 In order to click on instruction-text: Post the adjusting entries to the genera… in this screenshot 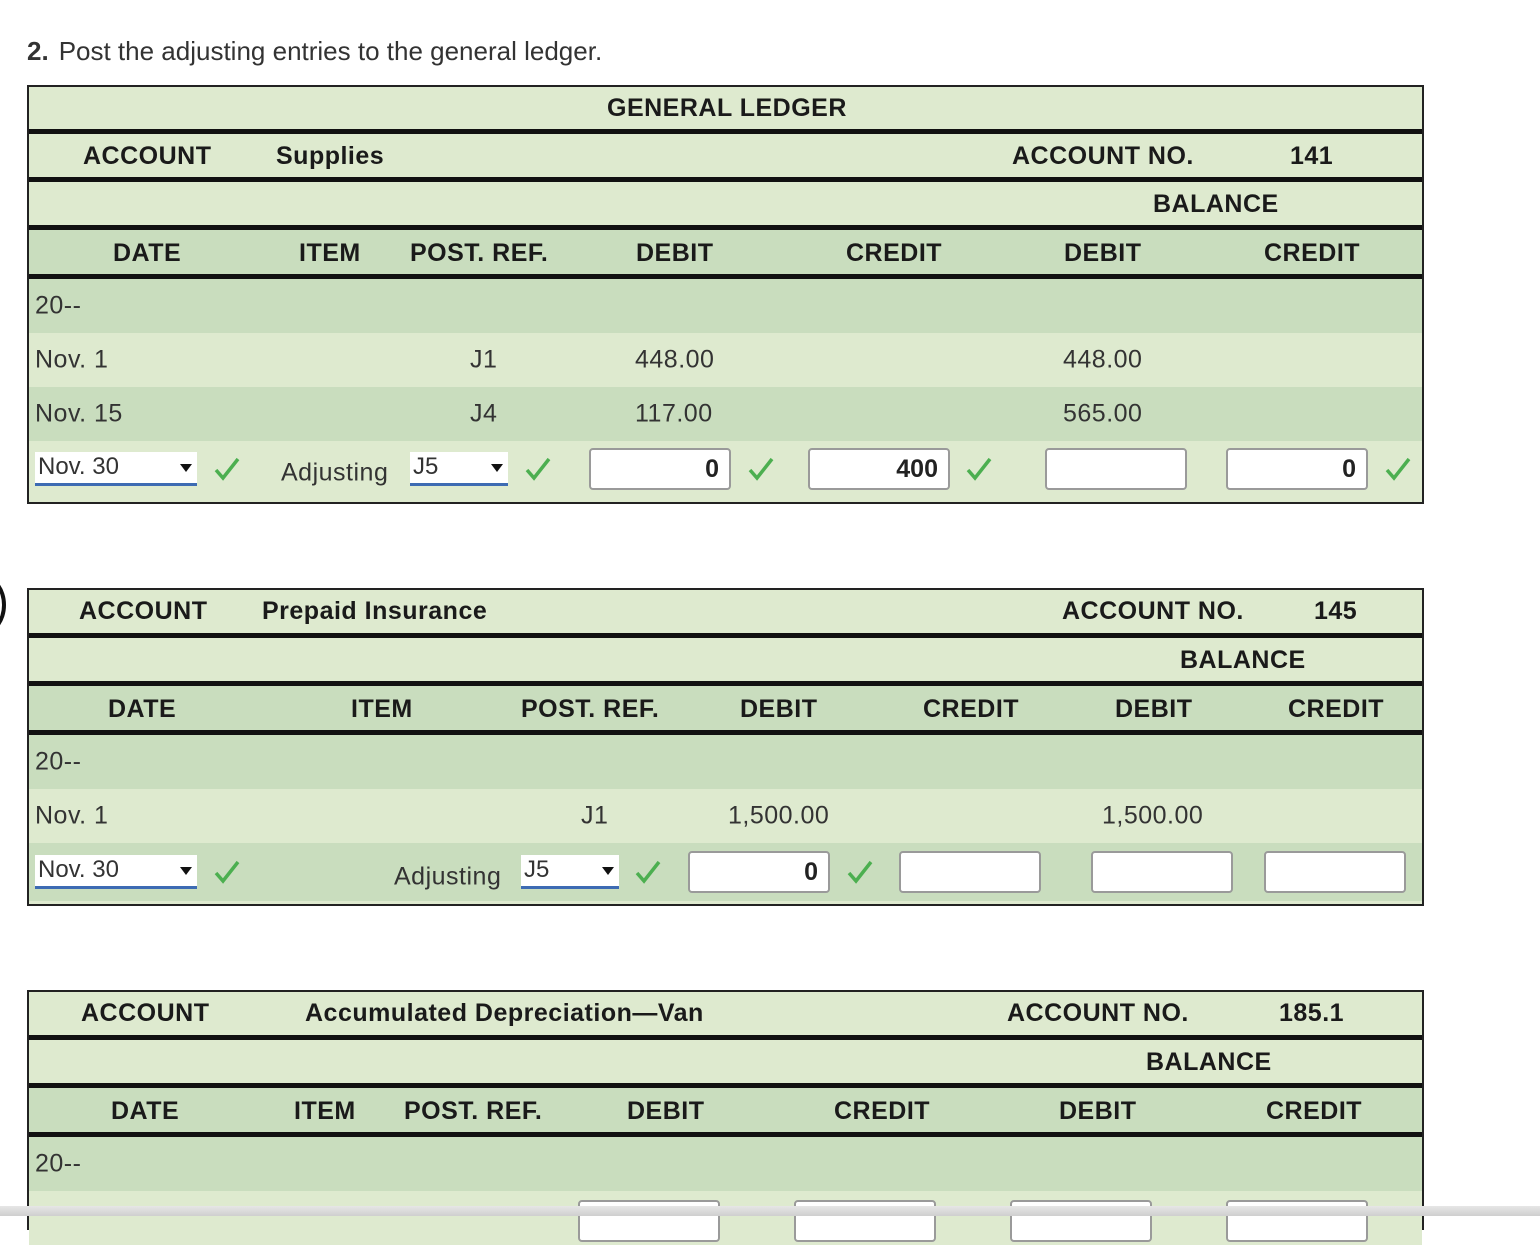, I will do `click(330, 51)`.